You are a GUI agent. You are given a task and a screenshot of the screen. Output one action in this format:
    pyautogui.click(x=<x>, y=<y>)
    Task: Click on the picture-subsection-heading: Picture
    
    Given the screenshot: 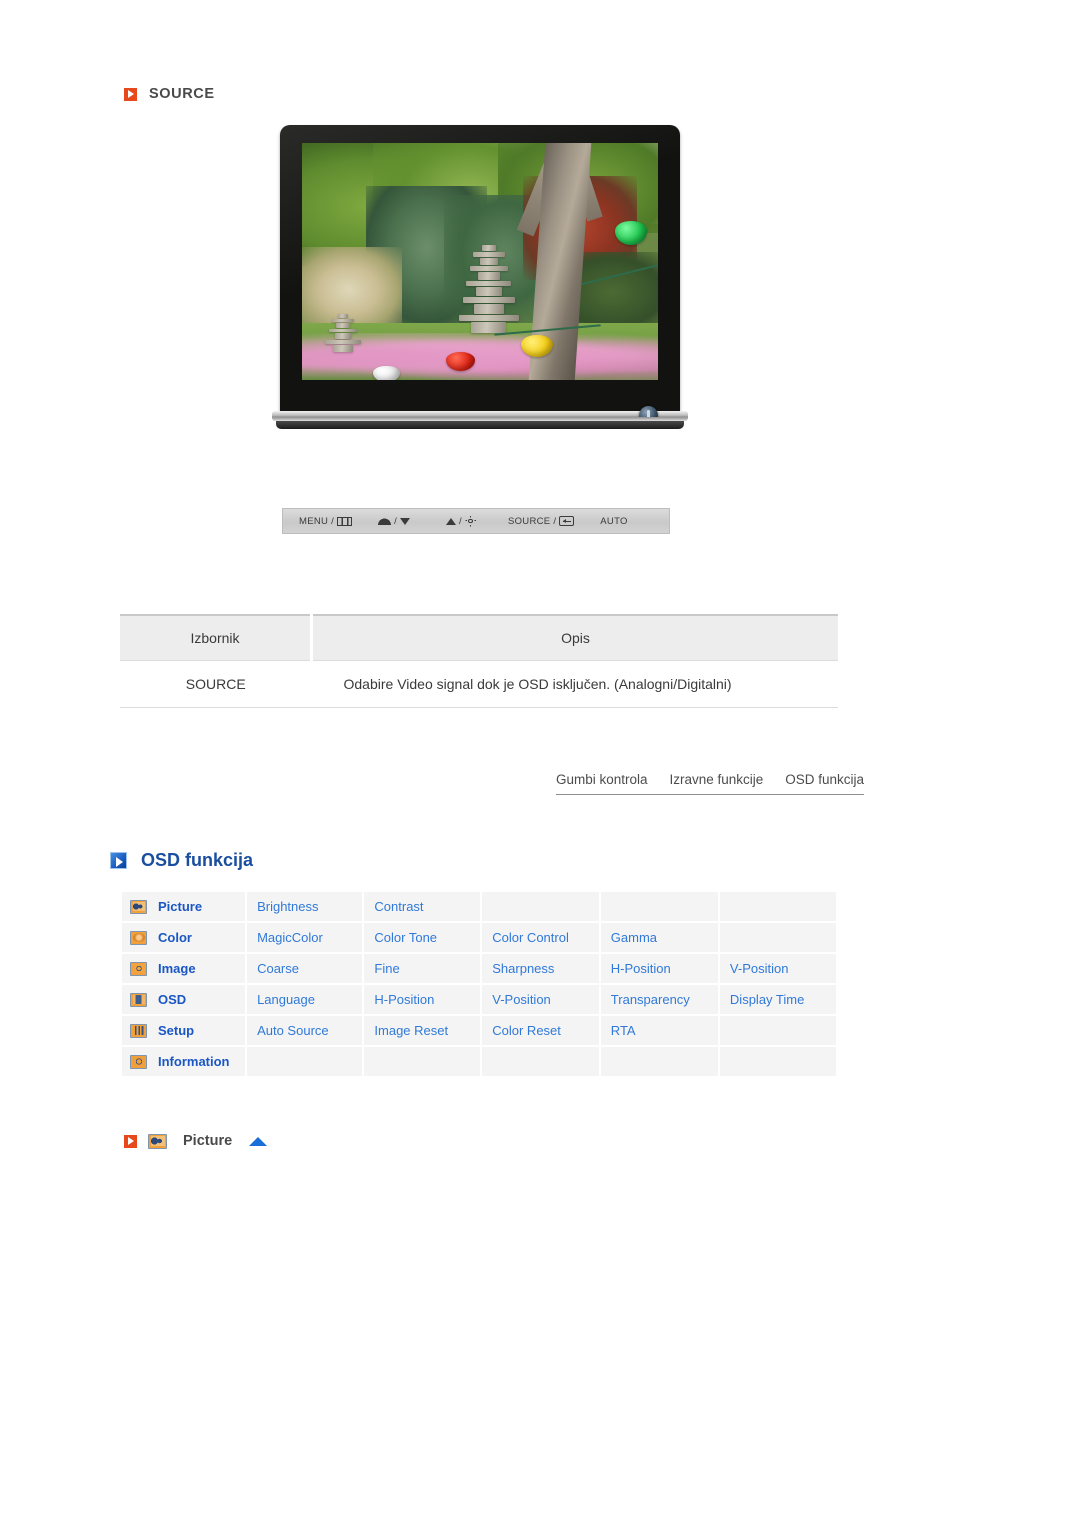 What is the action you would take?
    pyautogui.click(x=196, y=1141)
    